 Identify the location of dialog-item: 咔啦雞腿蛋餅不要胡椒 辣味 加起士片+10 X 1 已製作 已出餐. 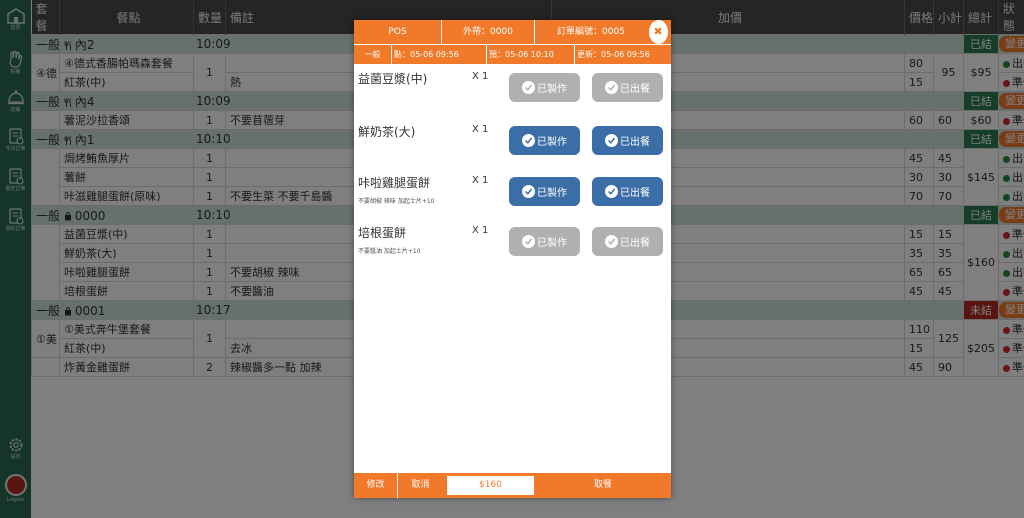
(512, 195).